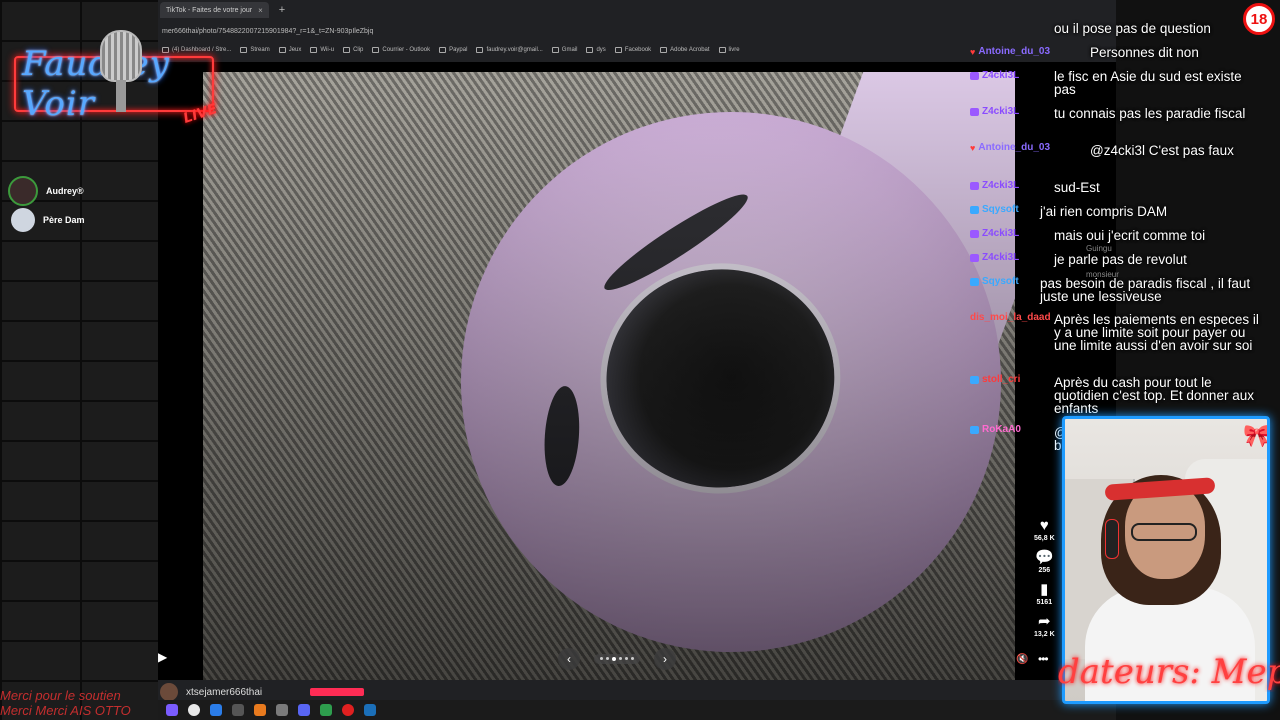 The image size is (1280, 720). What do you see at coordinates (260, 50) in the screenshot?
I see `bookmark-label: Stream` at bounding box center [260, 50].